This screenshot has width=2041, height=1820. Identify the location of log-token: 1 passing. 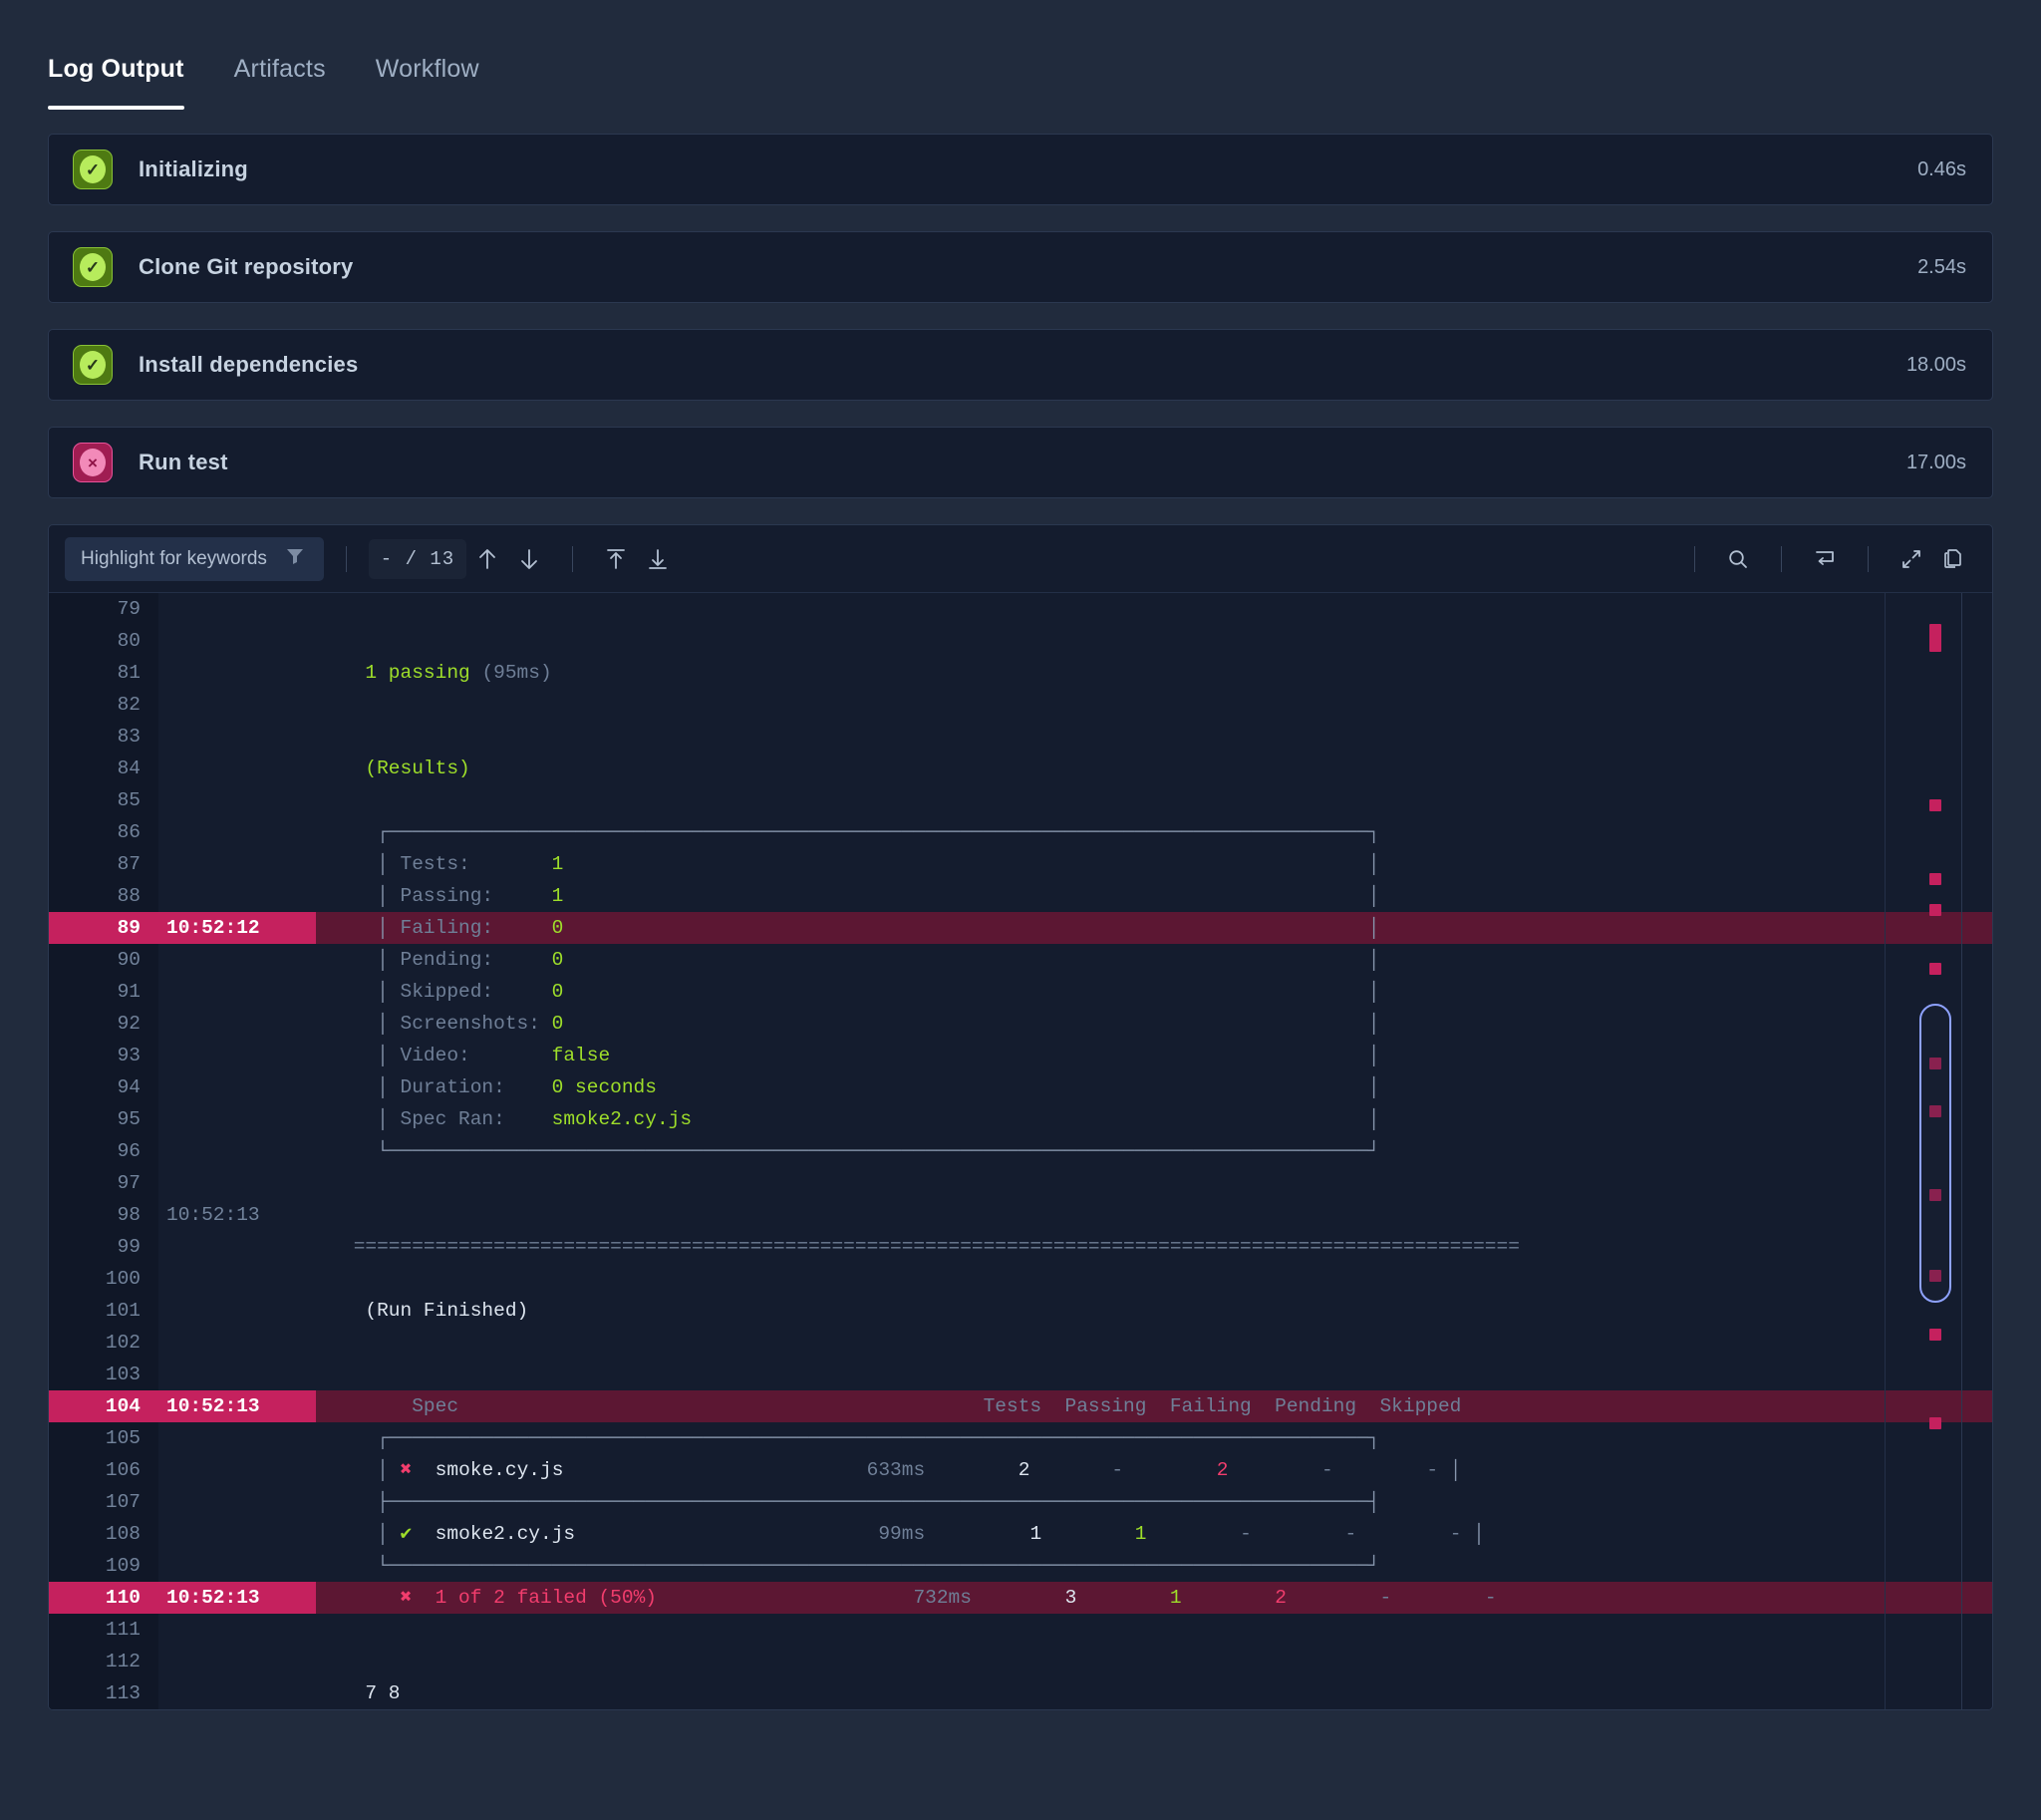
(412, 673).